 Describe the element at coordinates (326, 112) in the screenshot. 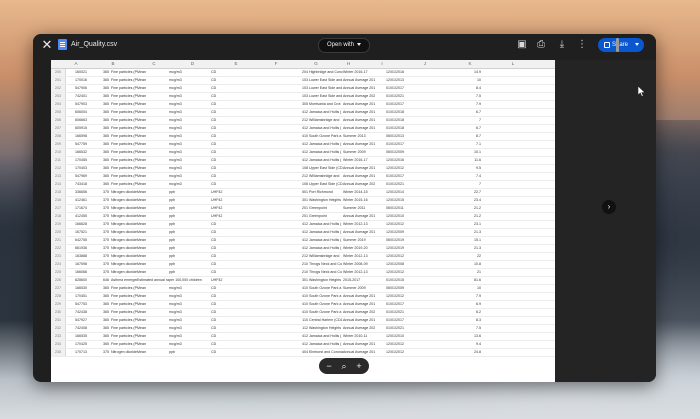

I see `table-cell: Jamaica and Hollis (` at that location.